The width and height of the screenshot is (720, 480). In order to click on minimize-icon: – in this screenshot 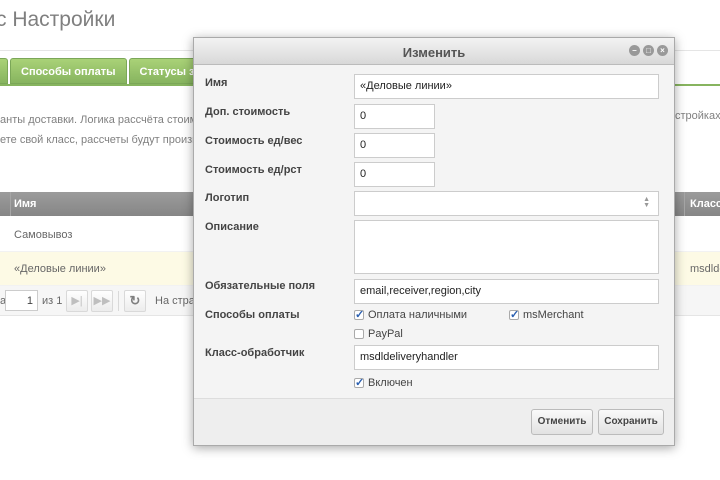, I will do `click(634, 50)`.